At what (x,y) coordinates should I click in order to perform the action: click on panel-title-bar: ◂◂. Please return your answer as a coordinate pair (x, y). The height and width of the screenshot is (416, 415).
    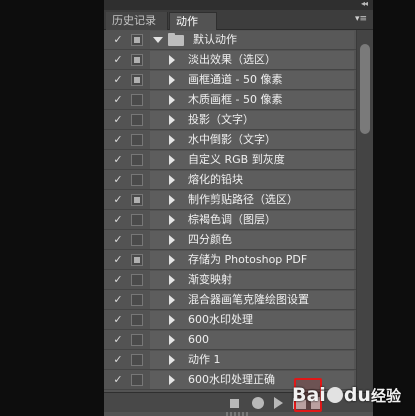
    Looking at the image, I should click on (238, 5).